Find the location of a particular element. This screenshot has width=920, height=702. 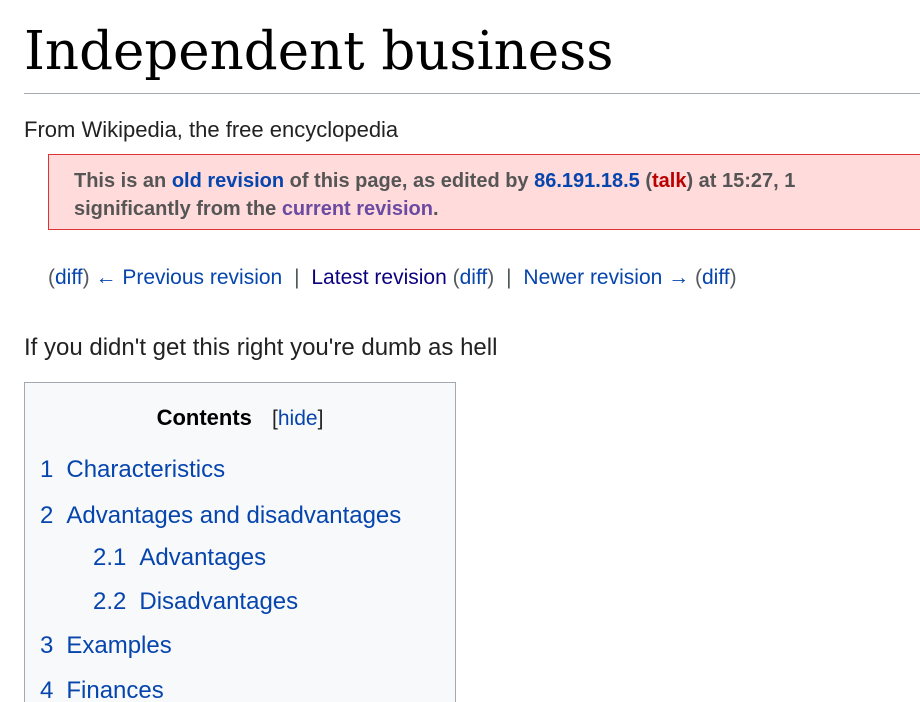

page-title: Independent business is located at coordinates (319, 51).